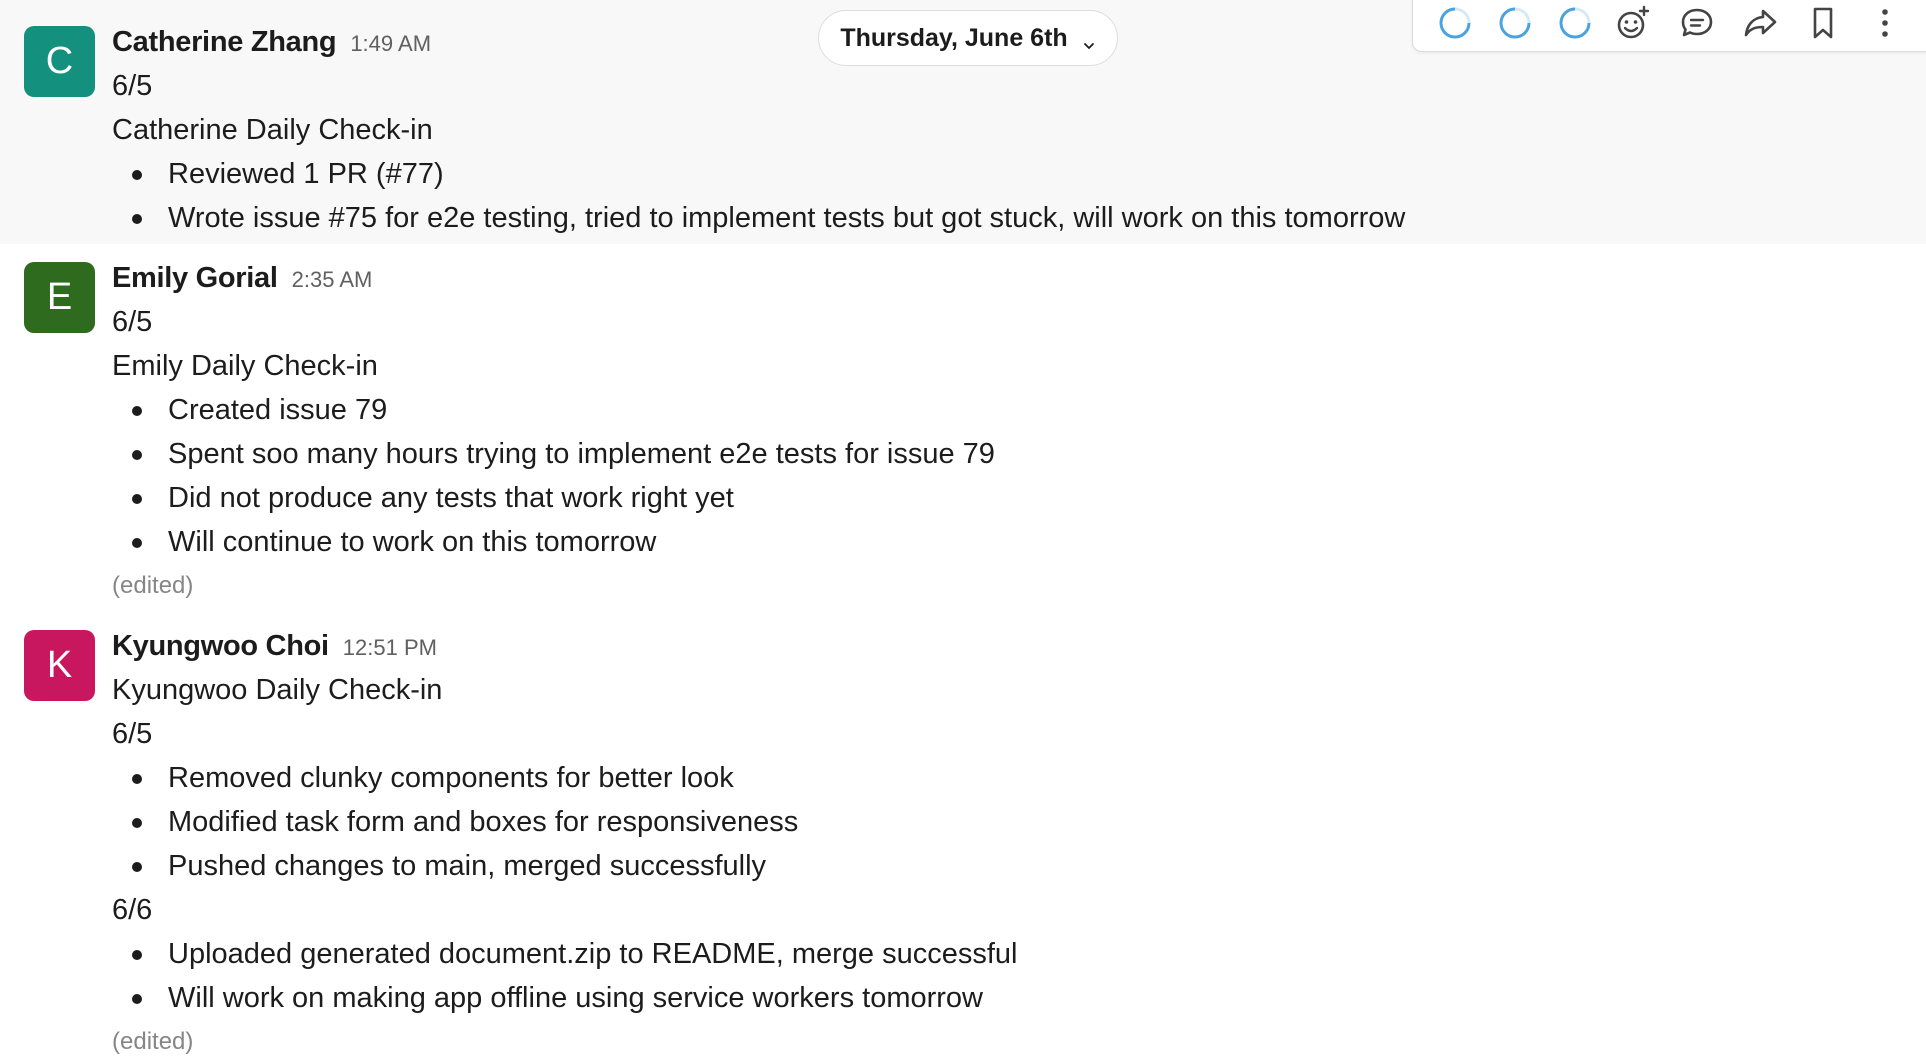 The height and width of the screenshot is (1056, 1926). Describe the element at coordinates (195, 278) in the screenshot. I see `author-name: Emily Gorial` at that location.